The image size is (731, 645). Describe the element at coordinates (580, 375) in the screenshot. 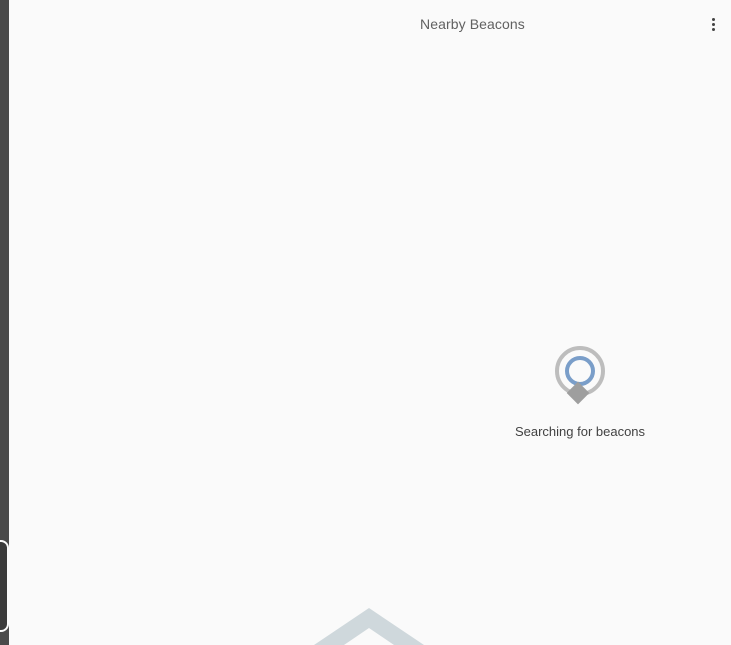

I see `beacon-searching-icon` at that location.